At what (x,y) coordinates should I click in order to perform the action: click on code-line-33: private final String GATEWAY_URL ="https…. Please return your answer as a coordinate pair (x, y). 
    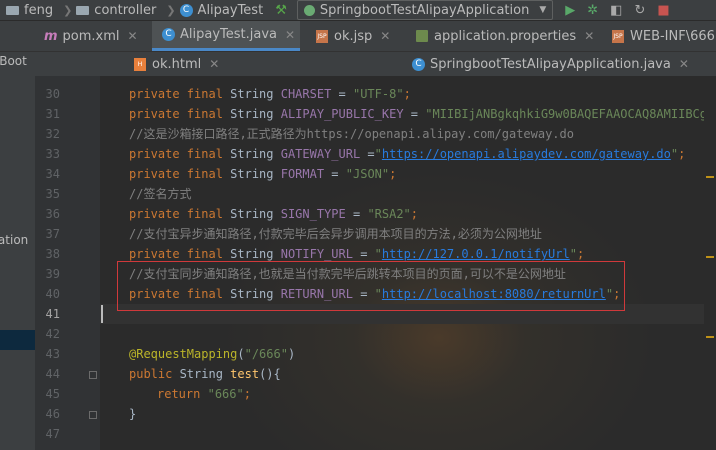
    Looking at the image, I should click on (407, 154).